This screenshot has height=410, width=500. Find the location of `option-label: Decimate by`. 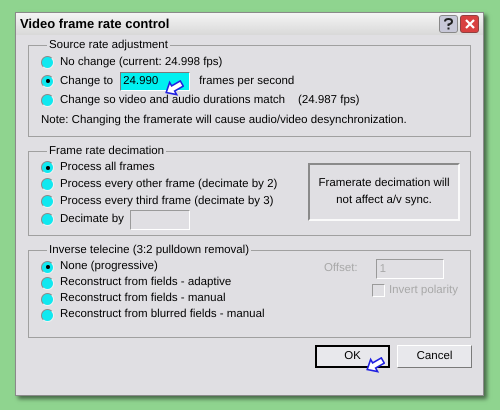

option-label: Decimate by is located at coordinates (92, 220).